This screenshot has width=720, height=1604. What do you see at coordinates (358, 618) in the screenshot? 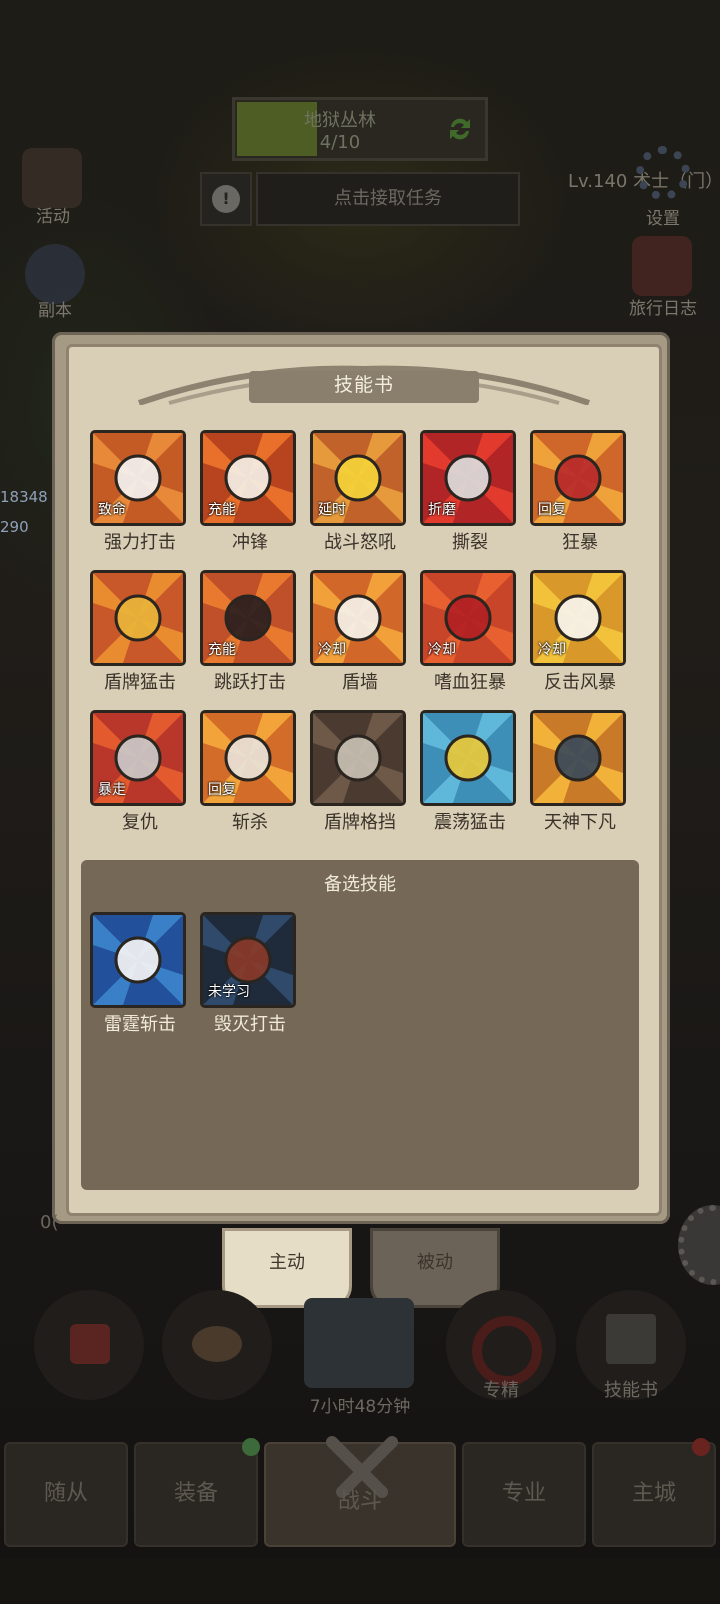
I see `shield-wall-icon: 冷却` at bounding box center [358, 618].